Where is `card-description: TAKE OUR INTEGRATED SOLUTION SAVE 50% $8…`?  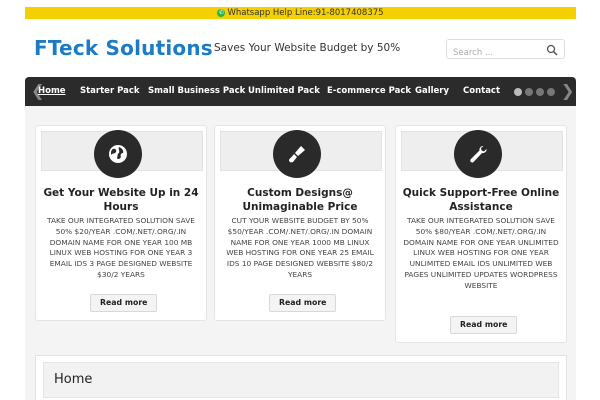
card-description: TAKE OUR INTEGRATED SOLUTION SAVE 50% $8… is located at coordinates (481, 253).